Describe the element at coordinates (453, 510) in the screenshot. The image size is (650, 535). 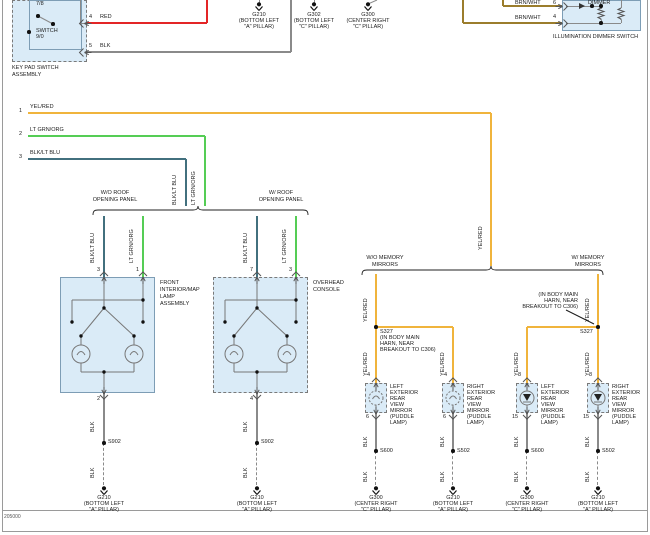
I see `g210-m2-3: "A" PILLAR)` at that location.